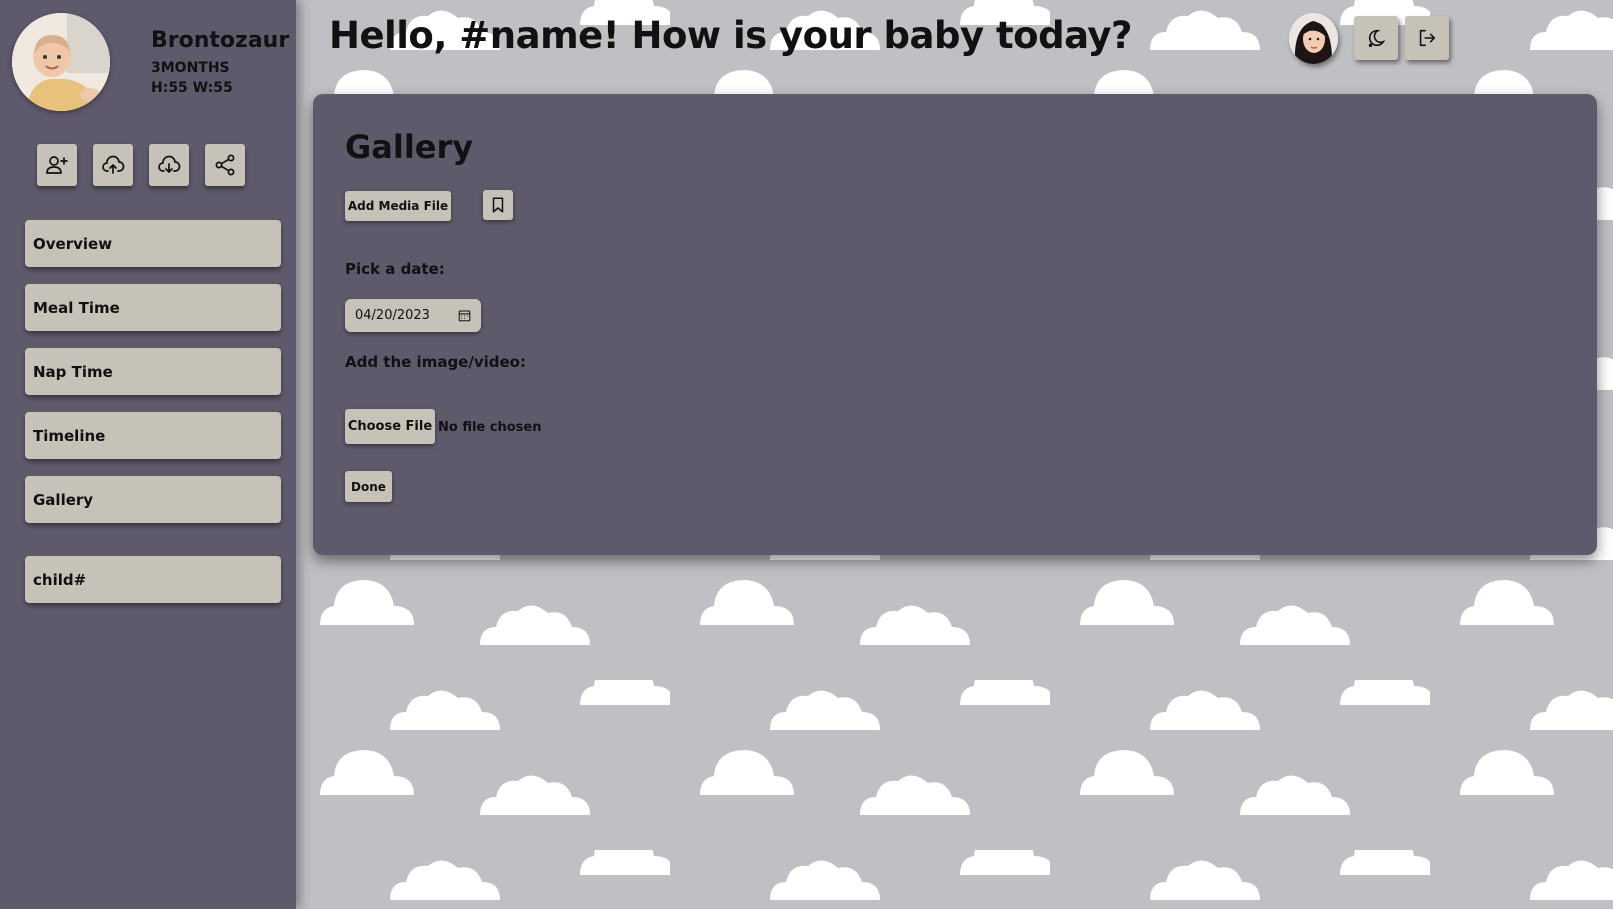 The width and height of the screenshot is (1613, 909). Describe the element at coordinates (435, 362) in the screenshot. I see `file-label: Add the image/video:` at that location.